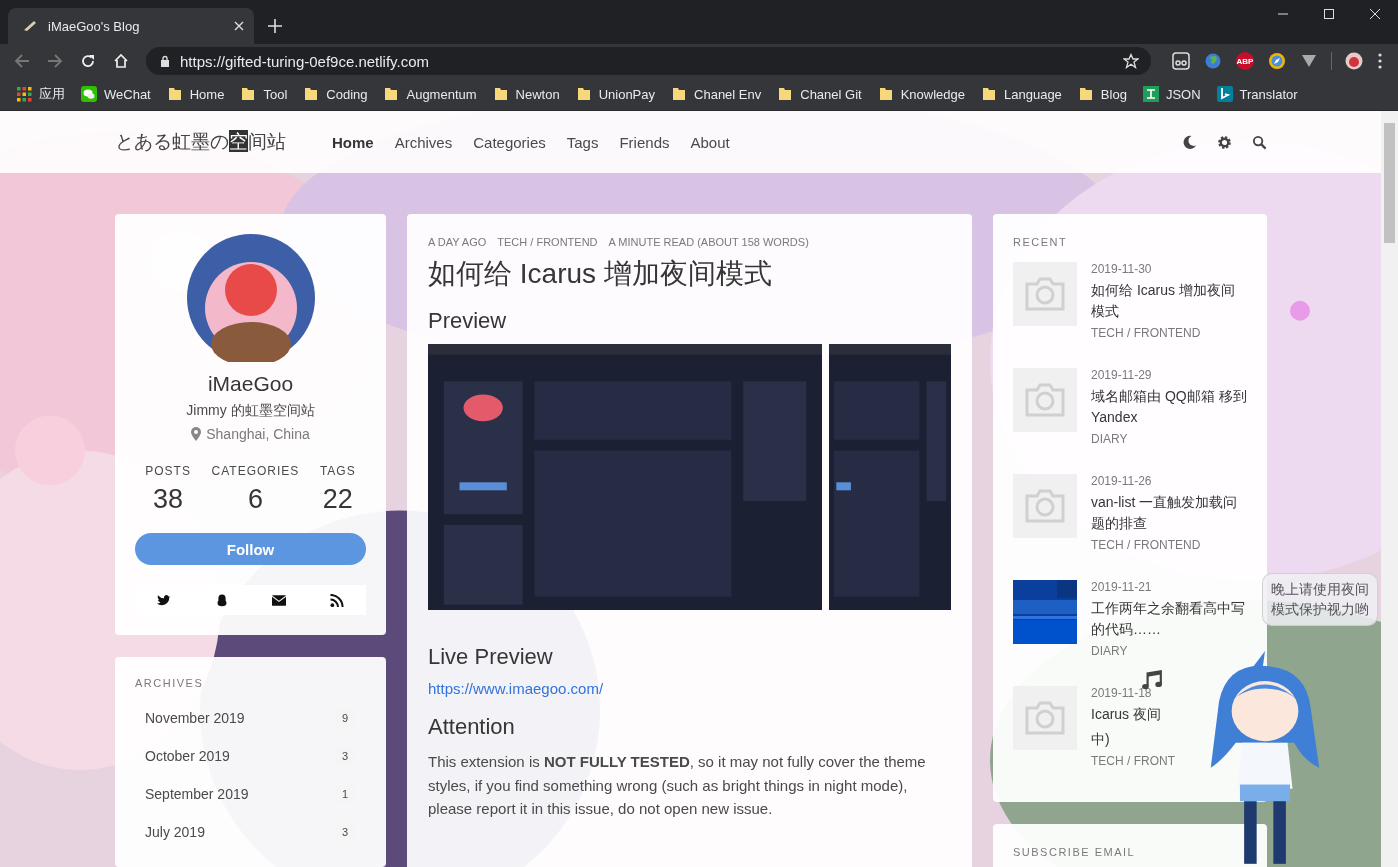  What do you see at coordinates (1354, 61) in the screenshot?
I see `profile-avatar-icon` at bounding box center [1354, 61].